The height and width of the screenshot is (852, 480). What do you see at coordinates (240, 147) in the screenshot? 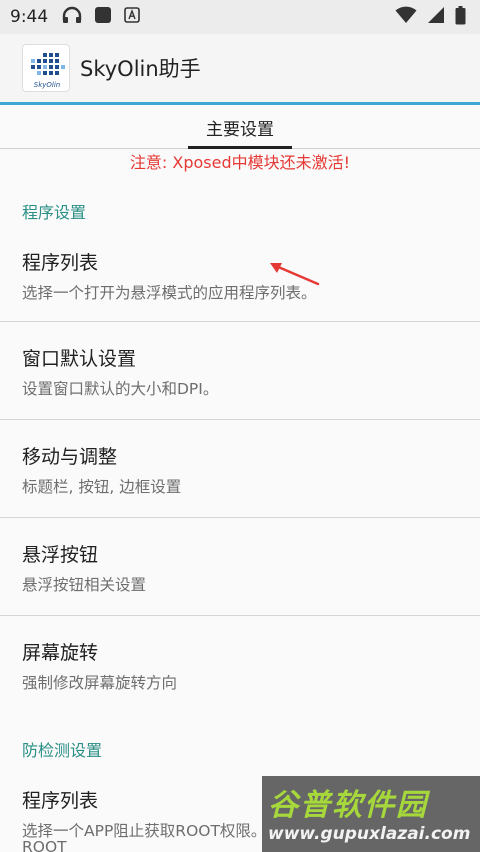
I see `tab-selected-indicator` at bounding box center [240, 147].